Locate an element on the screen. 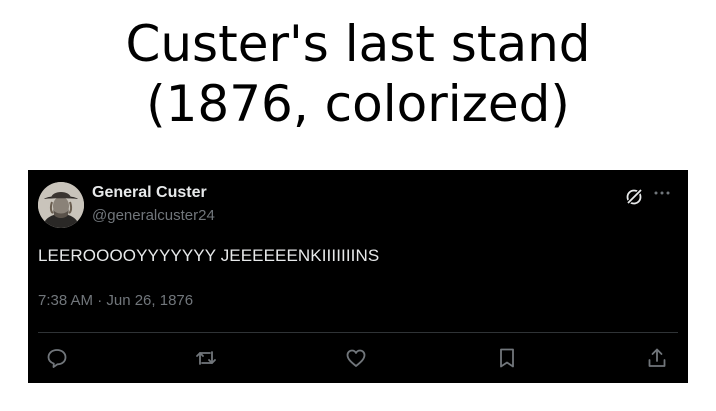 Image resolution: width=716 pixels, height=411 pixels. like-icon is located at coordinates (356, 358).